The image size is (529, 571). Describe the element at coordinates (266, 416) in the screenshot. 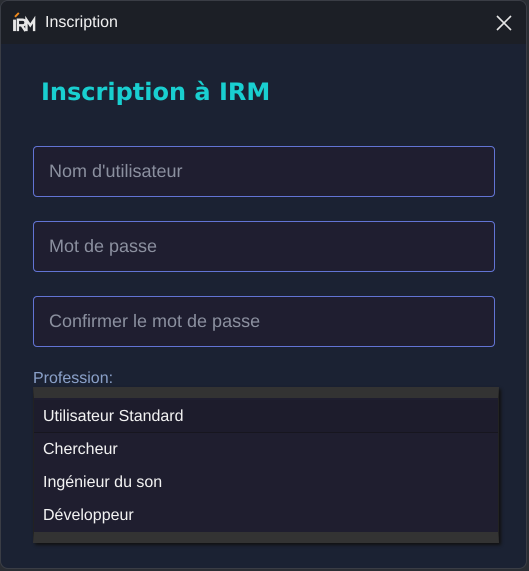

I see `dropdown-option: Utilisateur Standard` at that location.